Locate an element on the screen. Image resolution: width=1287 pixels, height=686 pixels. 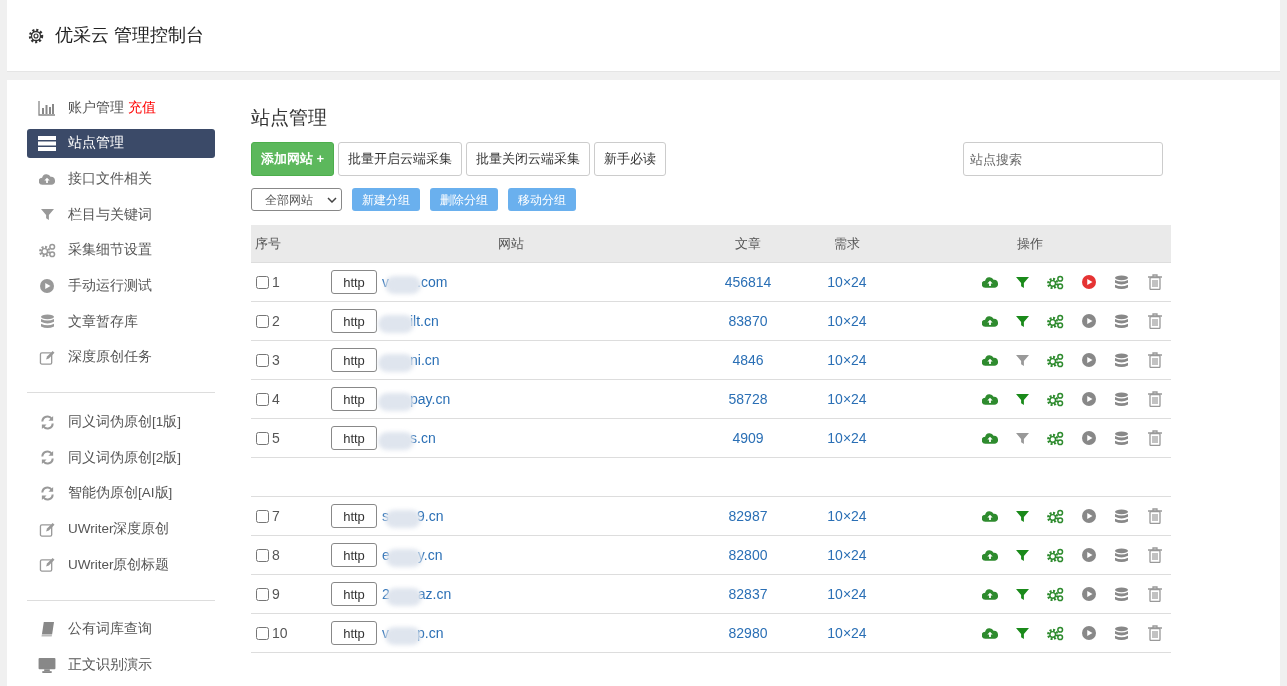
recharge-link: 充值 is located at coordinates (142, 107).